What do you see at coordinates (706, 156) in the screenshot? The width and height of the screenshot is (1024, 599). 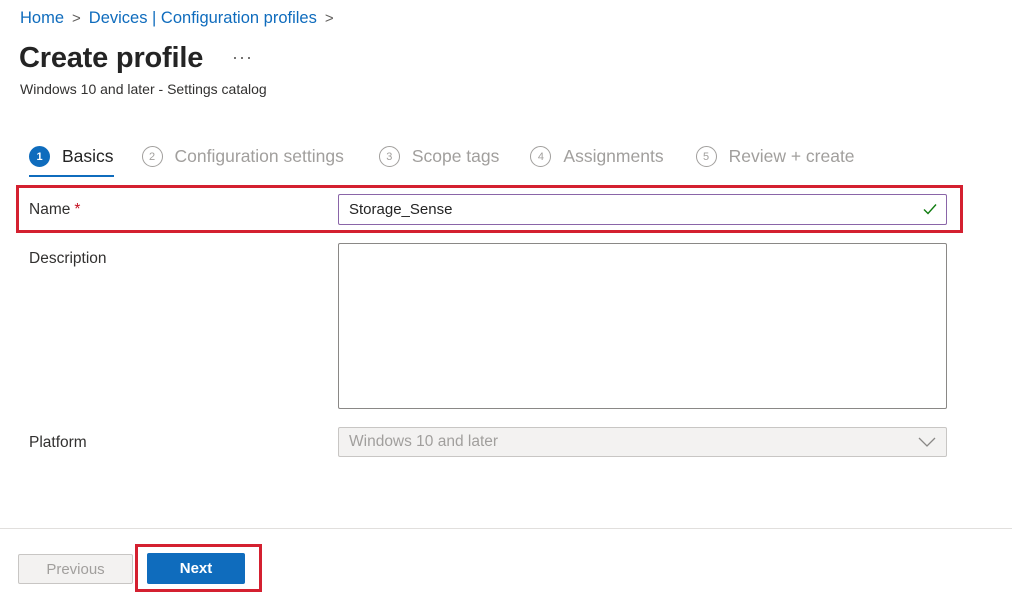 I see `step-number-icon: 5` at bounding box center [706, 156].